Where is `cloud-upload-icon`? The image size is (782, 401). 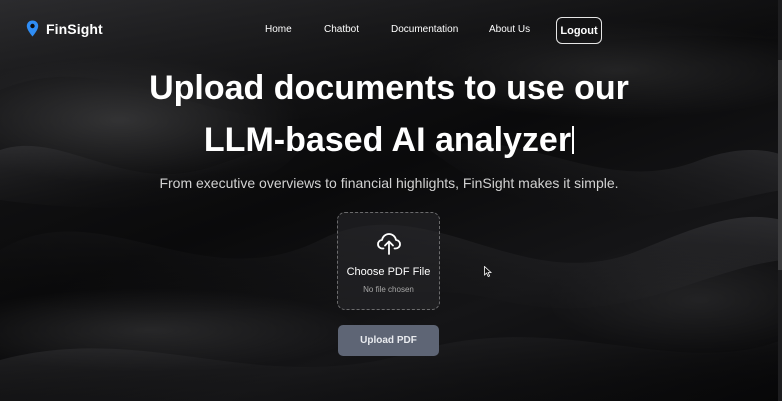 cloud-upload-icon is located at coordinates (389, 244).